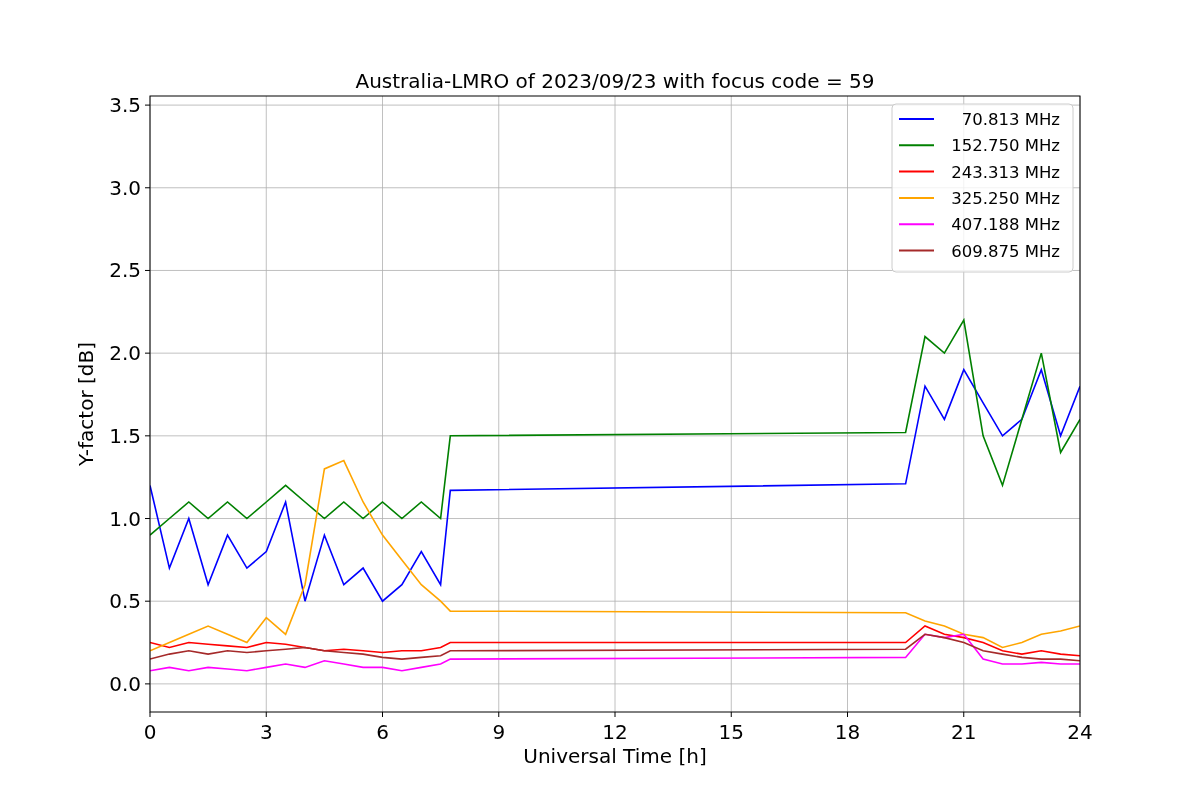  Describe the element at coordinates (1005, 172) in the screenshot. I see `legend-label: 243.313 MHz` at that location.